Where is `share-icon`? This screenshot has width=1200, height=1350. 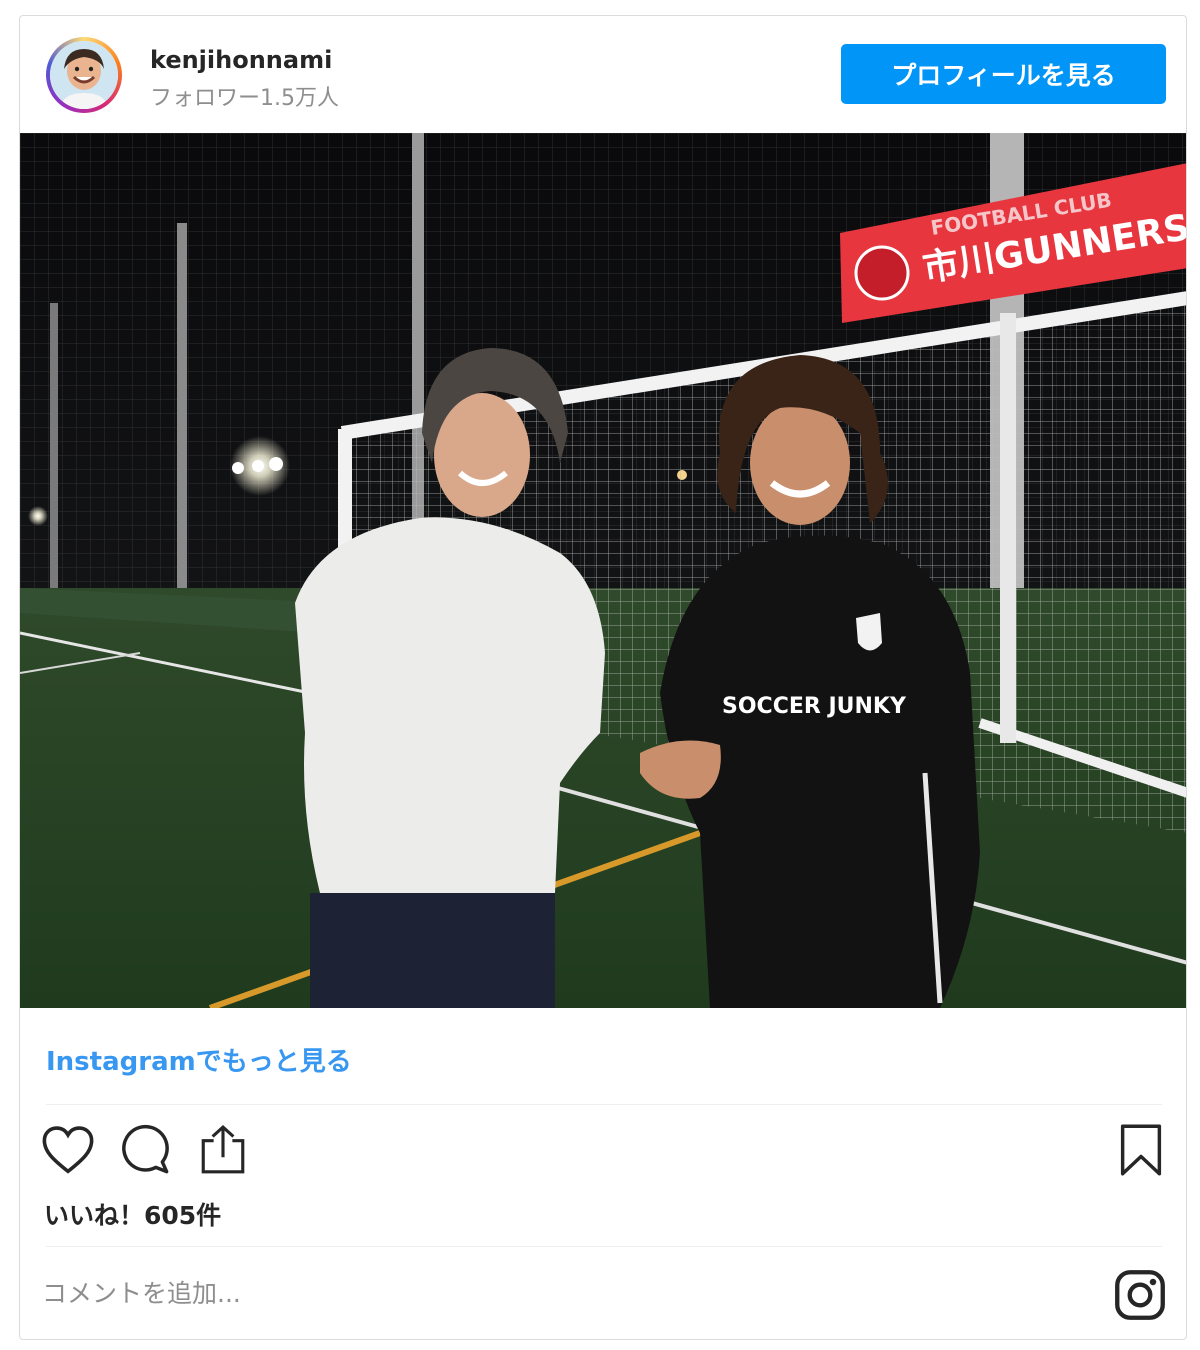
share-icon is located at coordinates (223, 1150).